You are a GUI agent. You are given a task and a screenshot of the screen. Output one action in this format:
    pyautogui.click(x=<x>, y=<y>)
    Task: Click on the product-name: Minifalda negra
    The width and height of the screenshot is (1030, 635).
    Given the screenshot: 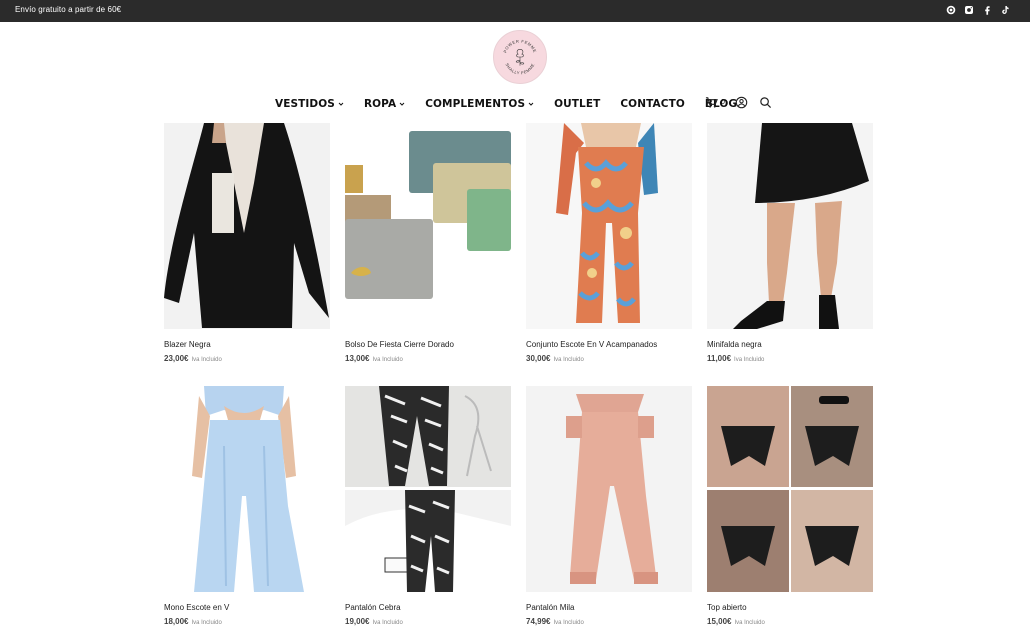 What is the action you would take?
    pyautogui.click(x=790, y=344)
    